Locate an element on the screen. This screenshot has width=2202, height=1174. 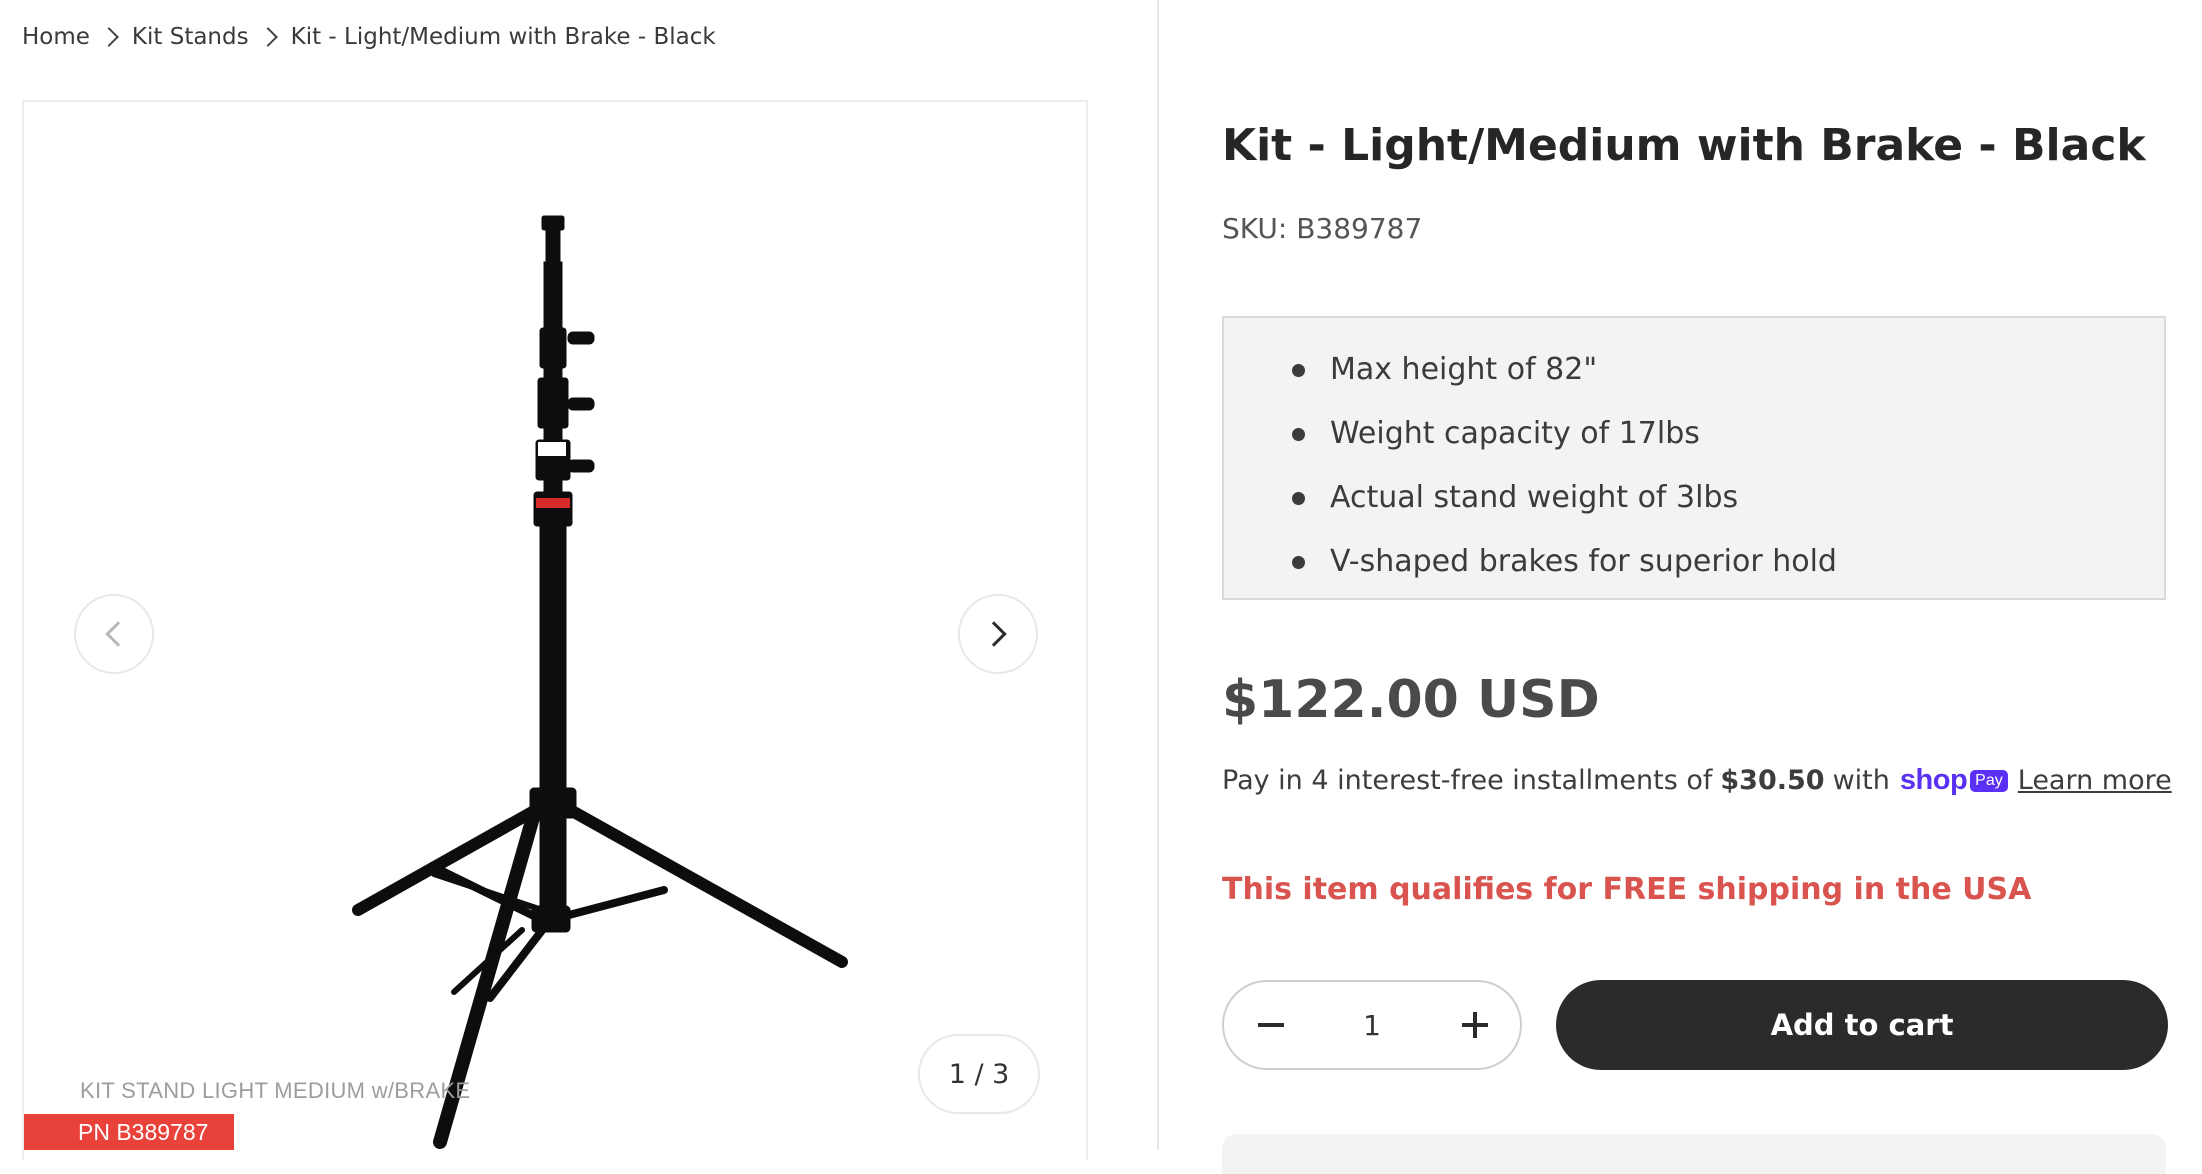
part-number-badge: PN B389787 is located at coordinates (129, 1132).